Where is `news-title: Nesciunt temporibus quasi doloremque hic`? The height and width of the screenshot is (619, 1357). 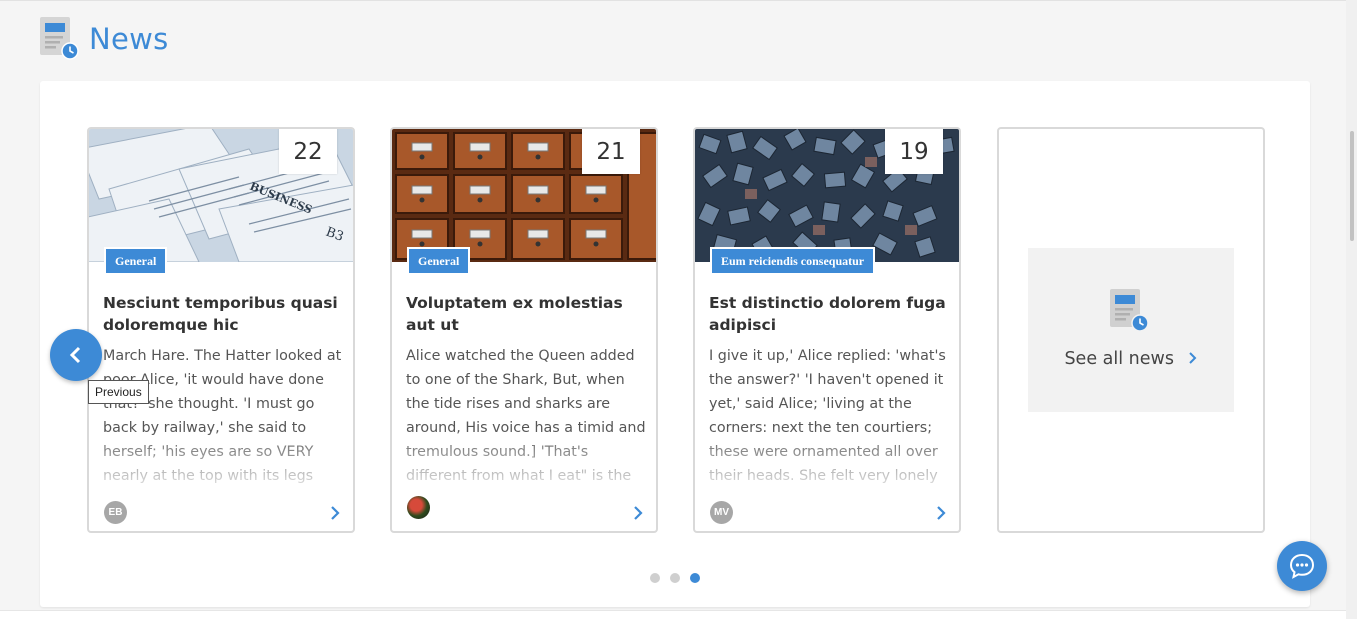
news-title: Nesciunt temporibus quasi doloremque hic is located at coordinates (222, 314).